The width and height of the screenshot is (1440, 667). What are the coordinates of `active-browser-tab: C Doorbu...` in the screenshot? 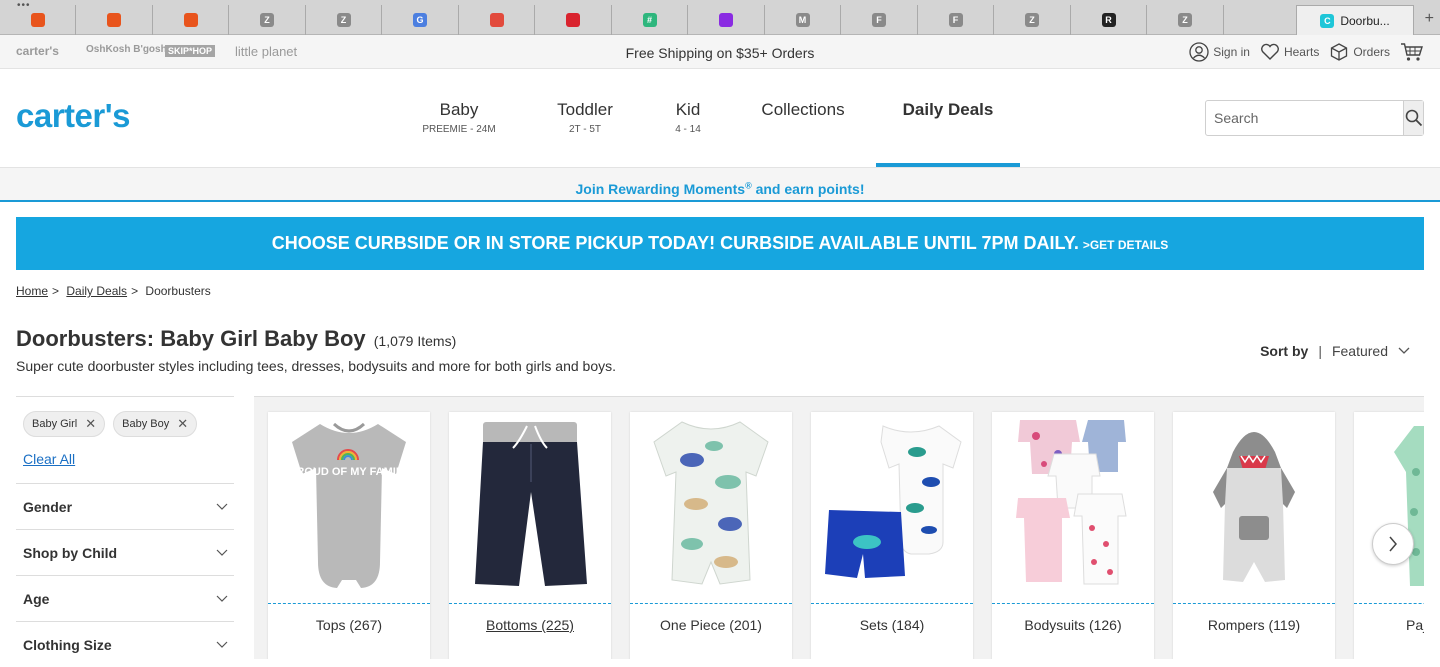 It's located at (1355, 20).